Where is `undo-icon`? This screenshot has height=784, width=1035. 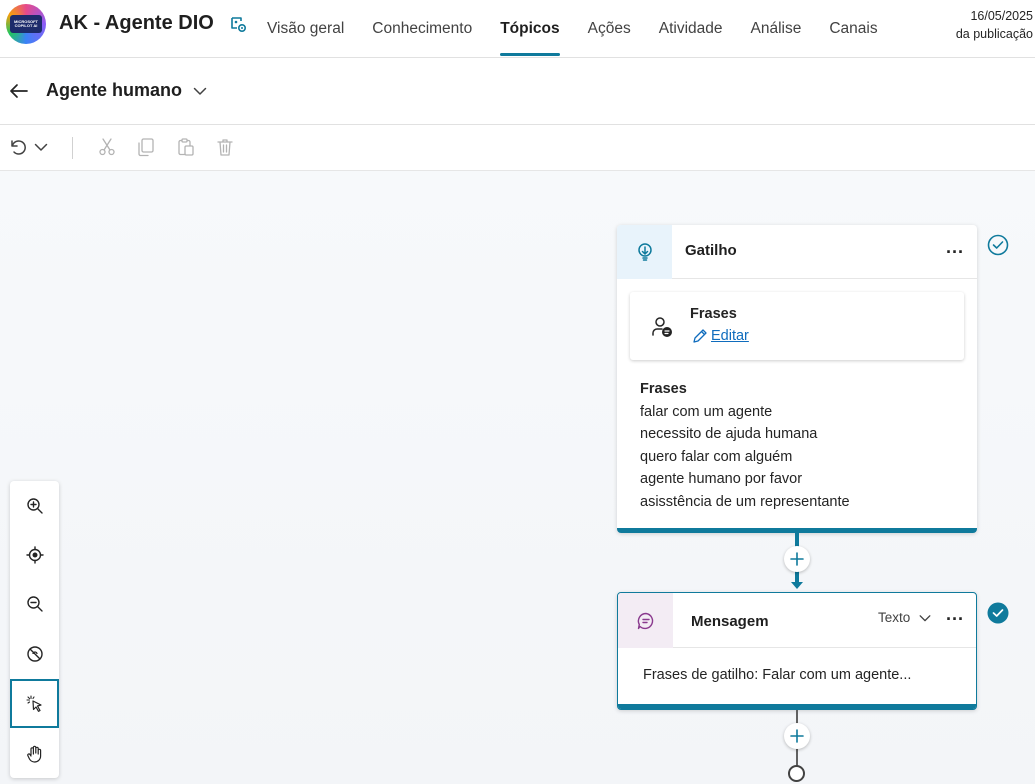 undo-icon is located at coordinates (18, 147).